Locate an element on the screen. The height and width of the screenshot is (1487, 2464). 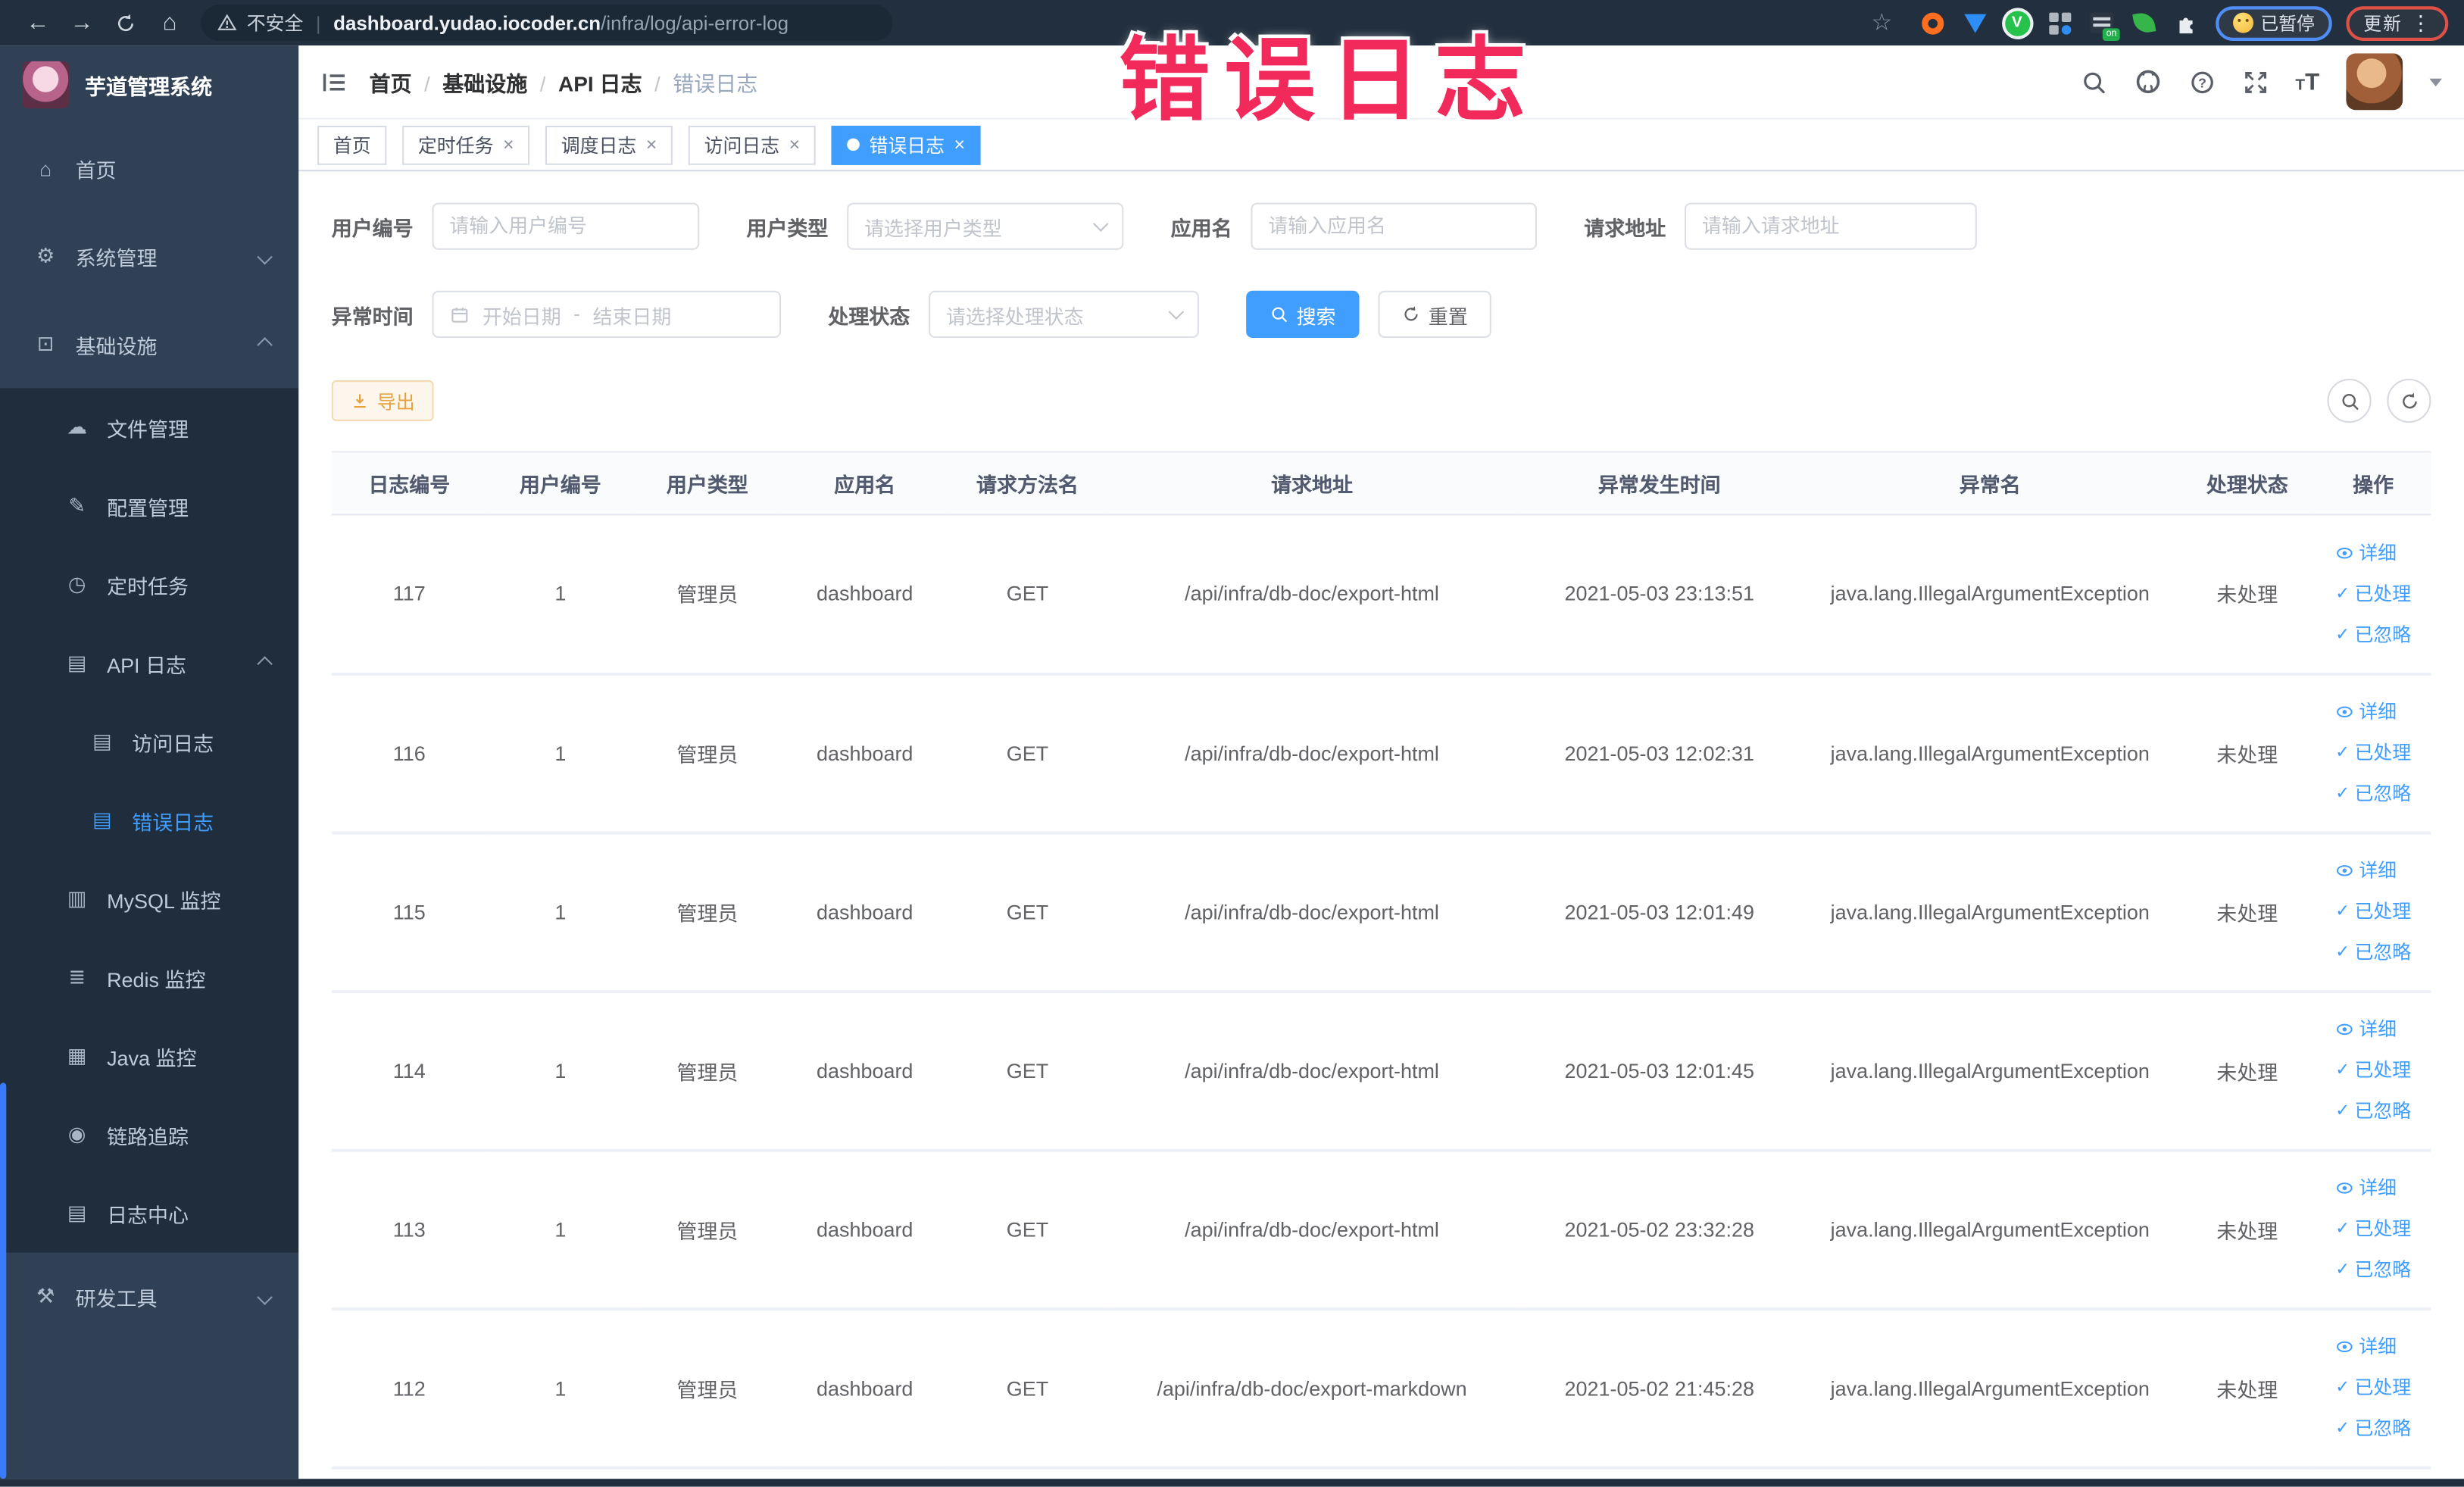
tab-定时任务: 定时任务 × is located at coordinates (466, 144).